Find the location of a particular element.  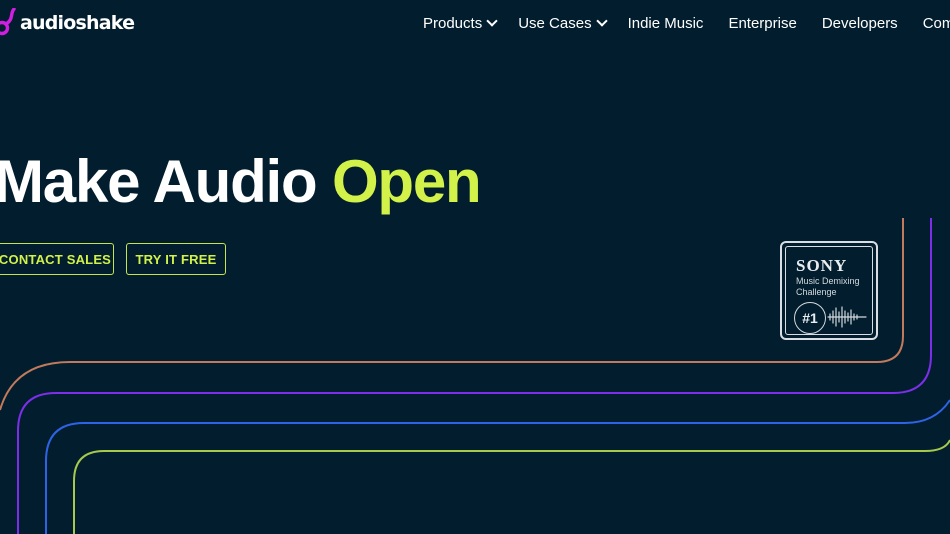

sony-award-badge: SONY Music Demixing Challenge #1 is located at coordinates (829, 290).